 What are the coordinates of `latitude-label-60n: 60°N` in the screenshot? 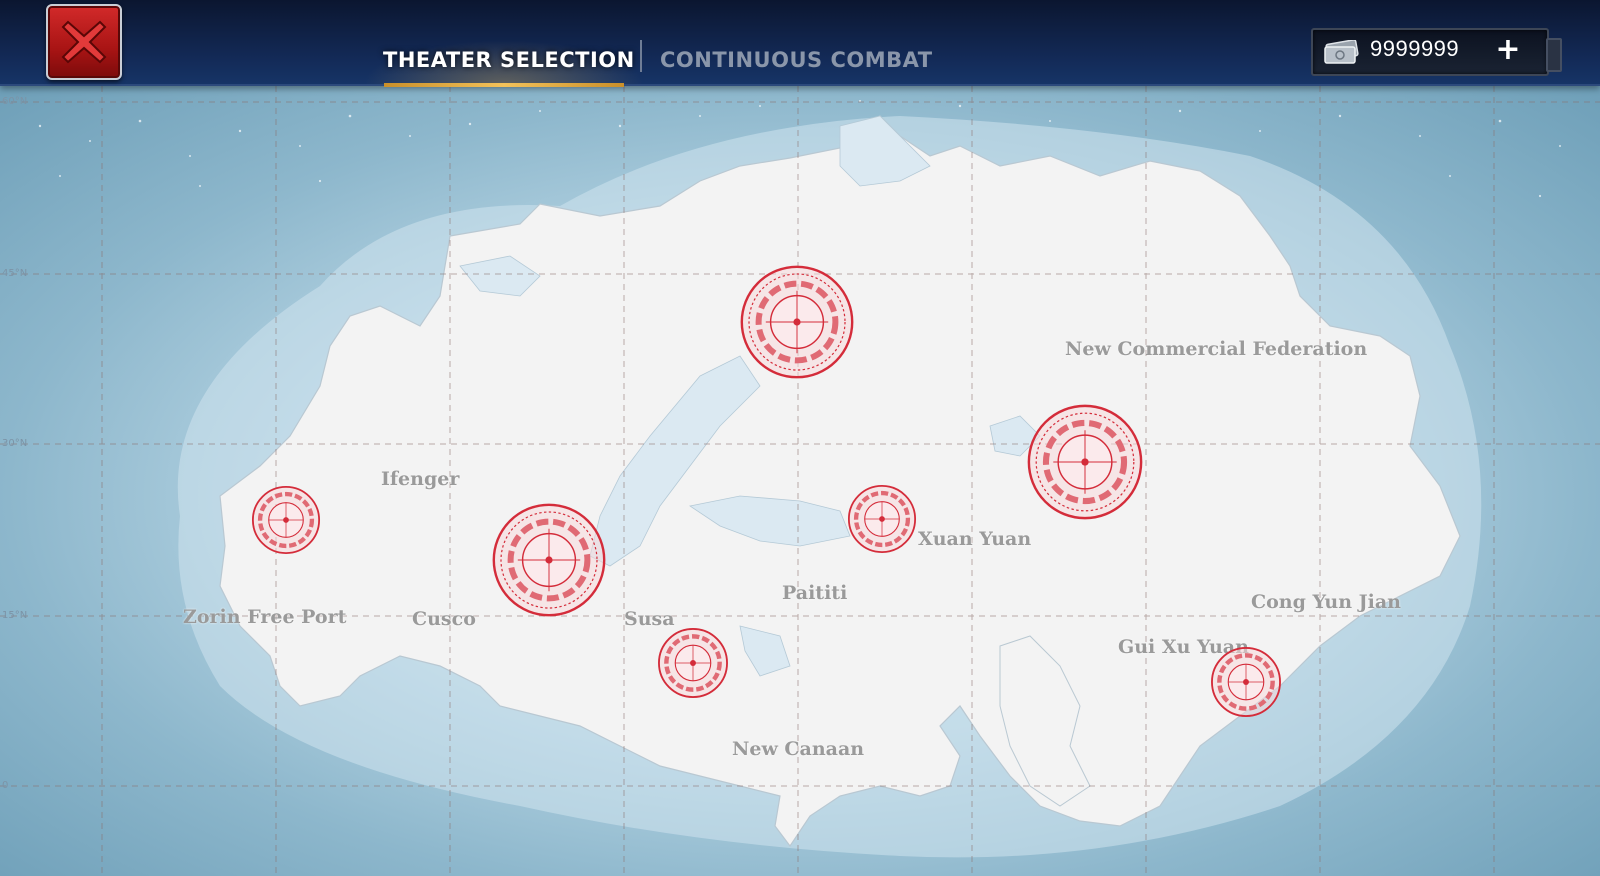 It's located at (15, 101).